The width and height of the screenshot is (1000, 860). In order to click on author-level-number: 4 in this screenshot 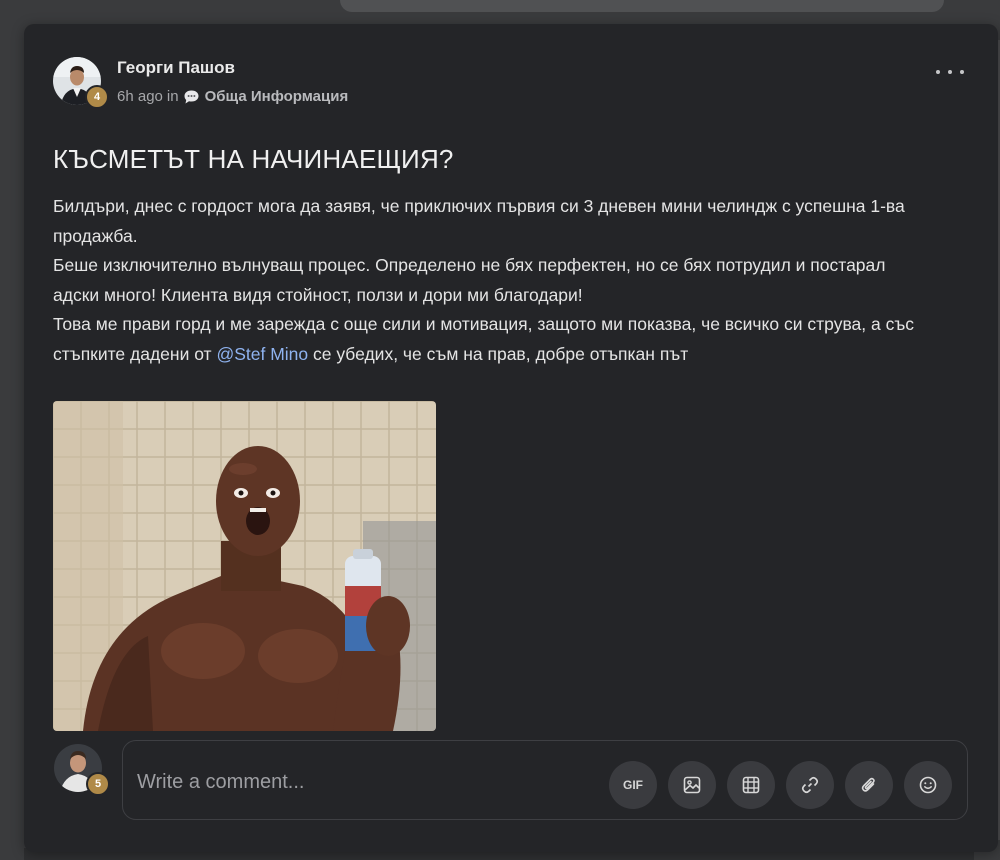, I will do `click(97, 97)`.